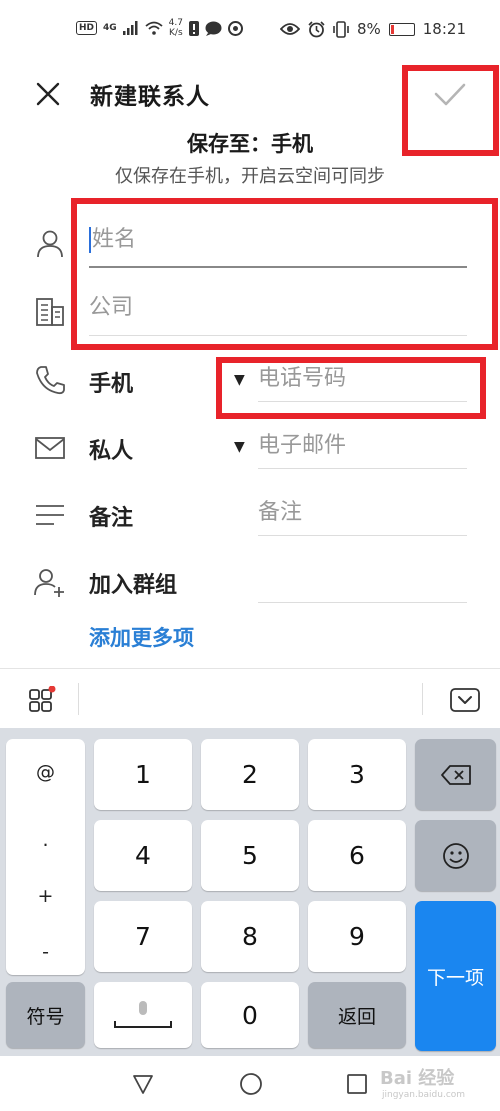 Image resolution: width=500 pixels, height=1111 pixels. I want to click on vibrate-icon, so click(341, 29).